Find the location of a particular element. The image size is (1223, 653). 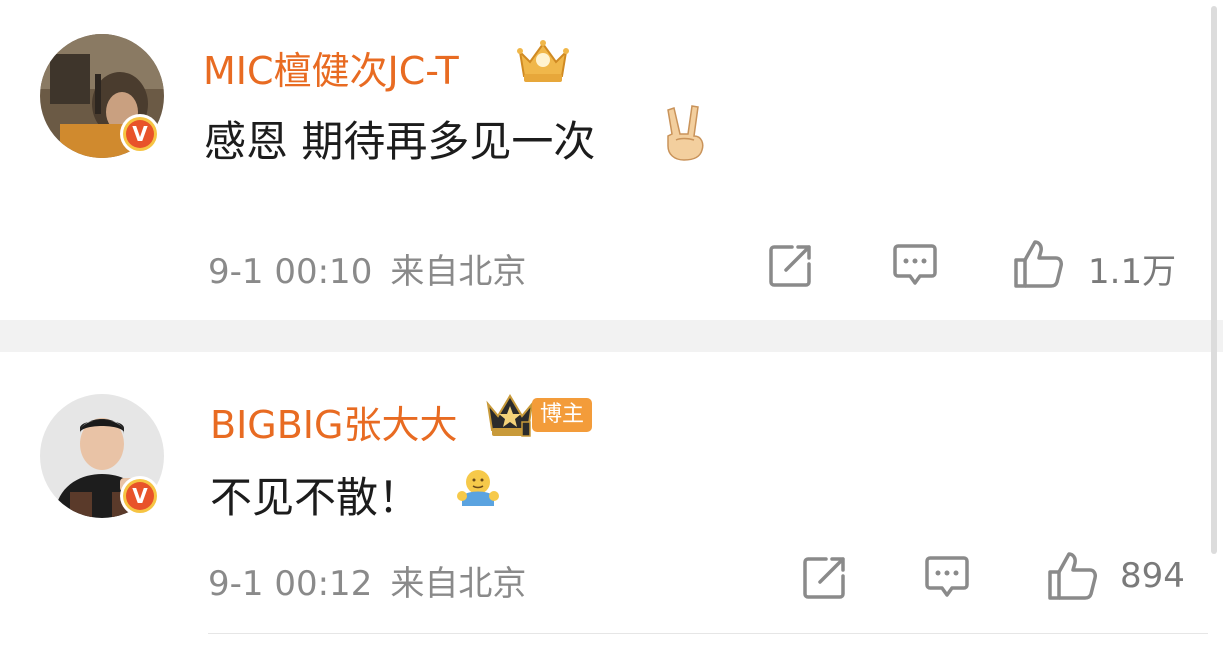

scrollbar is located at coordinates (1214, 280).